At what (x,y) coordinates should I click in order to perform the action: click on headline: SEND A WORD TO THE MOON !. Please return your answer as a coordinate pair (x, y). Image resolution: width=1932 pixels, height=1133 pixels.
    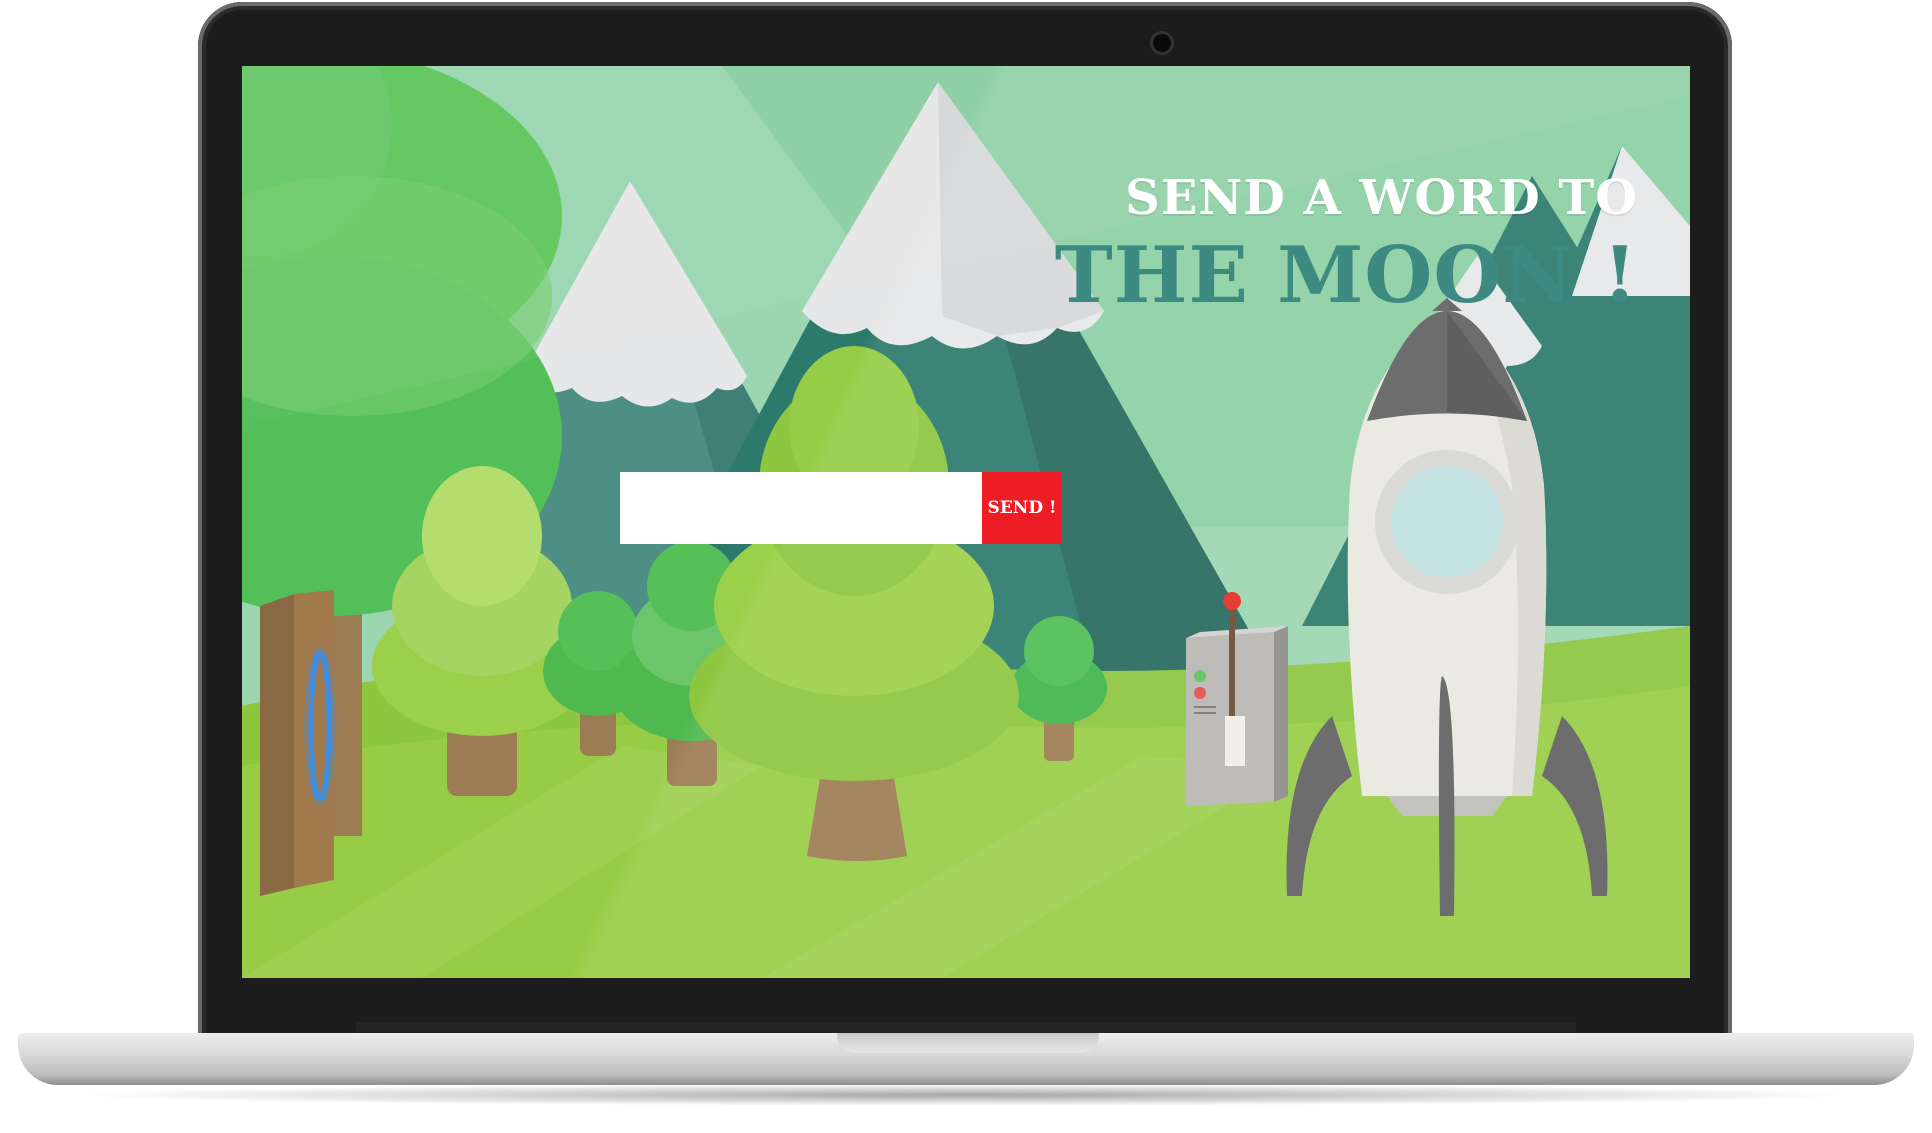
    Looking at the image, I should click on (1346, 246).